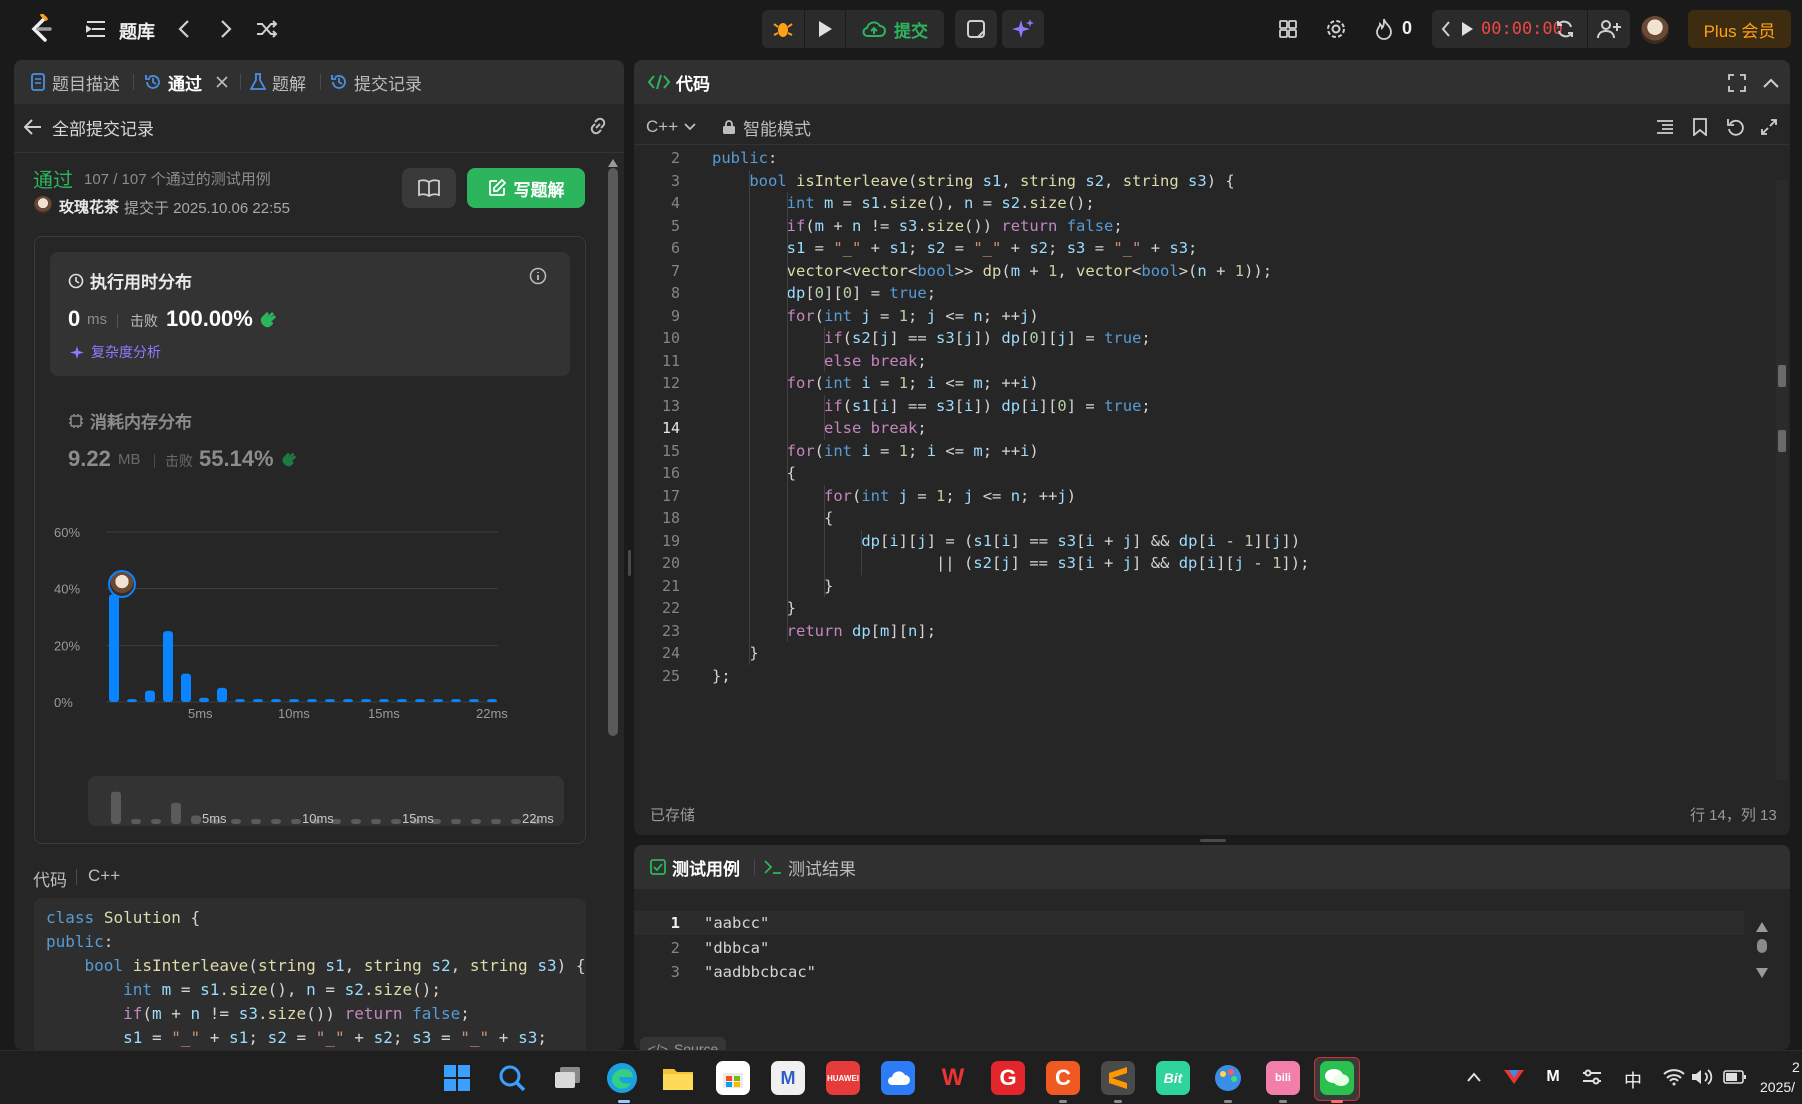 Image resolution: width=1802 pixels, height=1104 pixels. Describe the element at coordinates (683, 1043) in the screenshot. I see `source-button: </> Source` at that location.